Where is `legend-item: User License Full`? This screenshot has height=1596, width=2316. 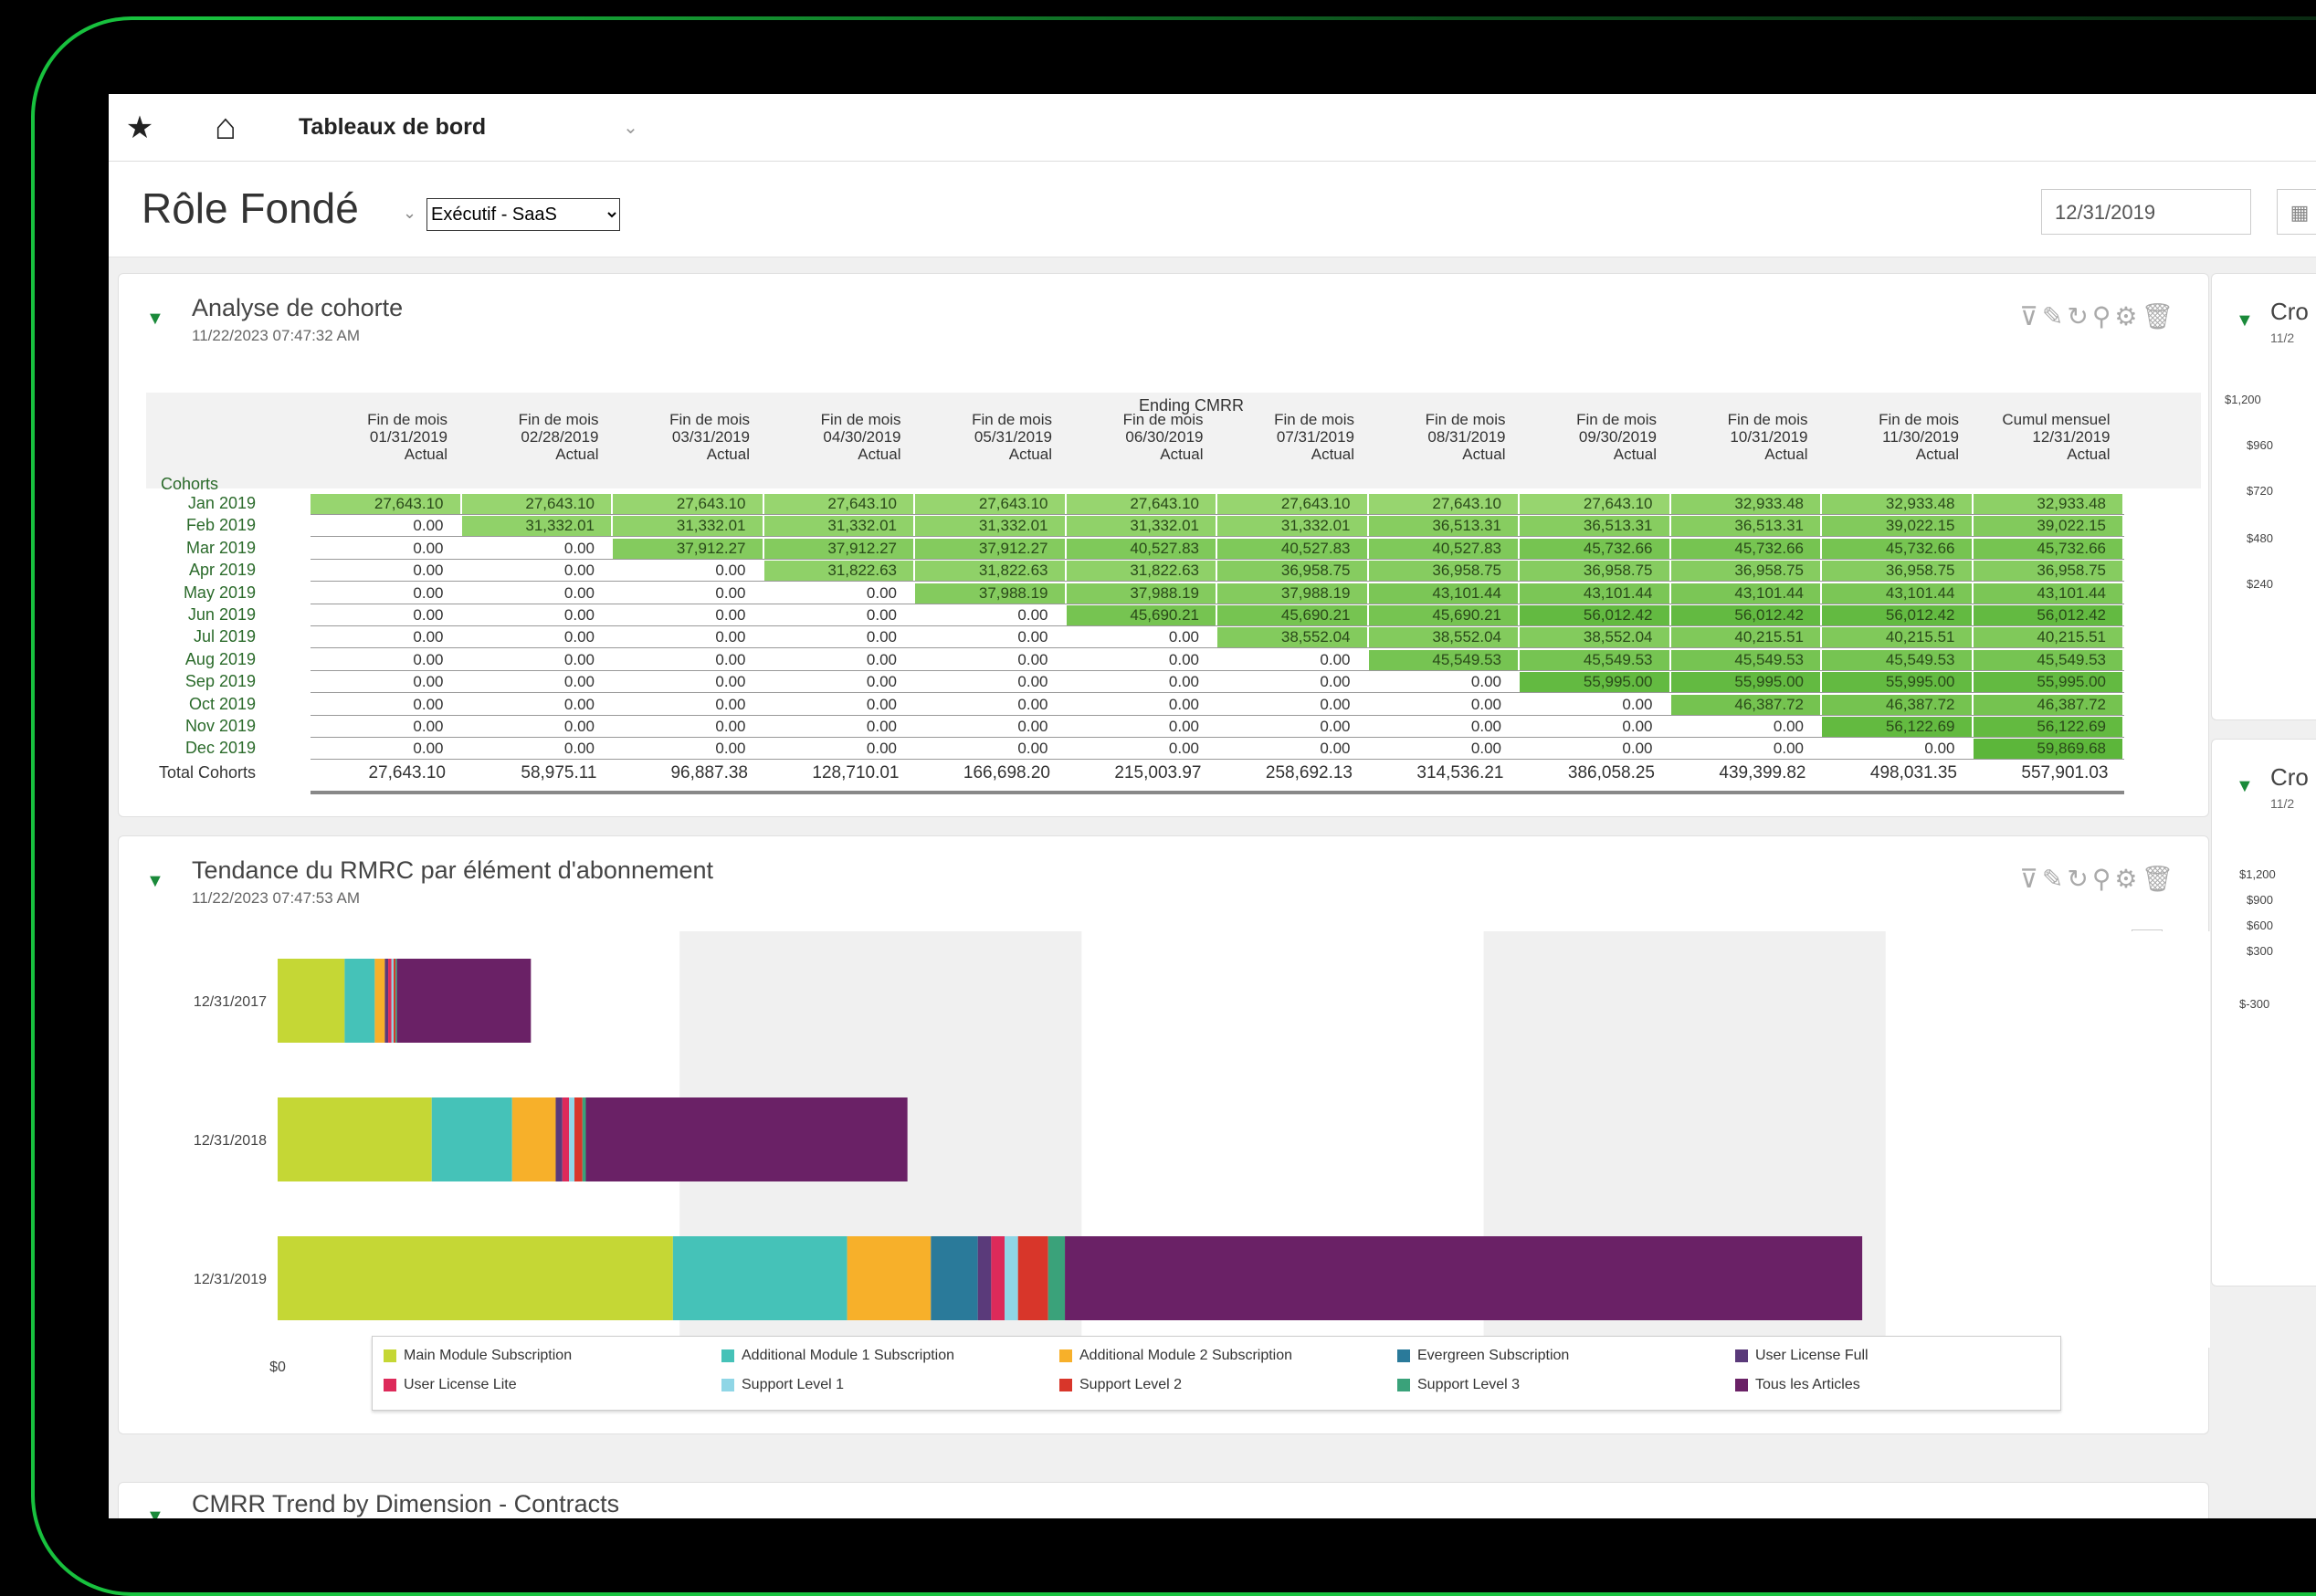 legend-item: User License Full is located at coordinates (1802, 1356).